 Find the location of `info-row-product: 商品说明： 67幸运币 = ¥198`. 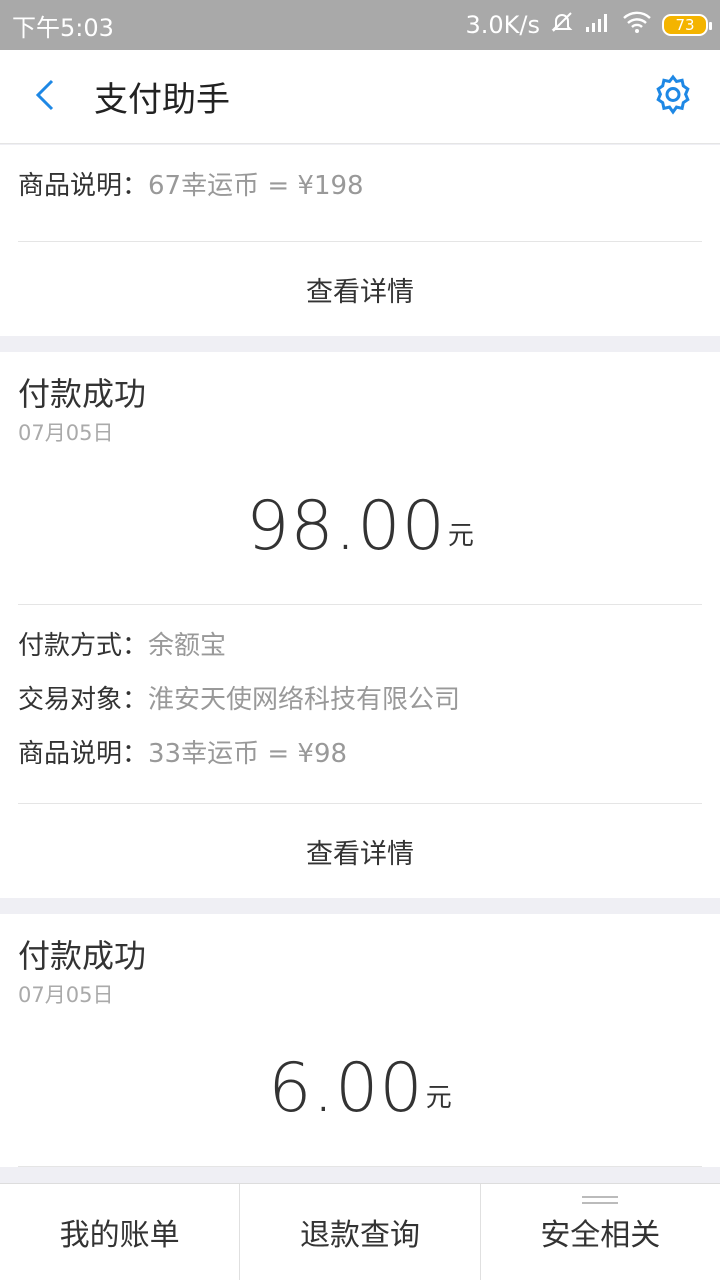

info-row-product: 商品说明： 67幸运币 = ¥198 is located at coordinates (360, 186).